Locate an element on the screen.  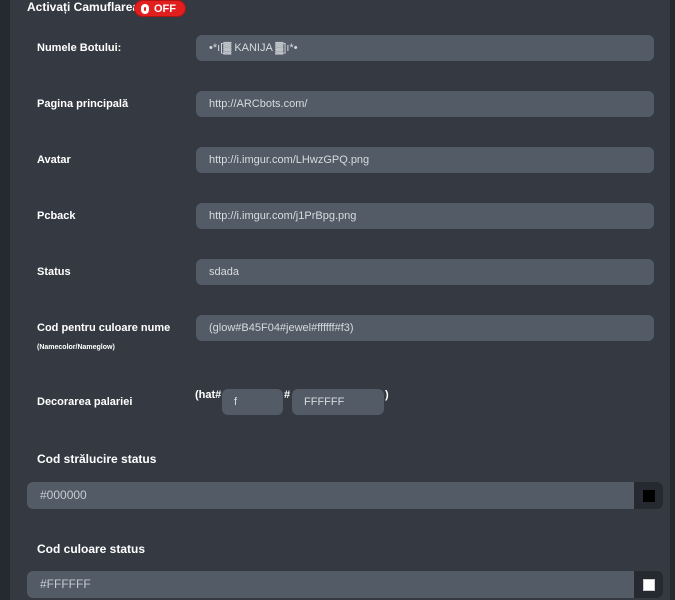
toggle-knob-icon is located at coordinates (145, 9).